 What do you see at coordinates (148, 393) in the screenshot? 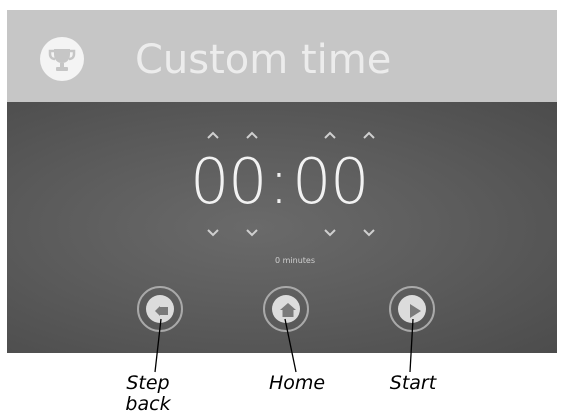
I see `step-back-callout: Step back` at bounding box center [148, 393].